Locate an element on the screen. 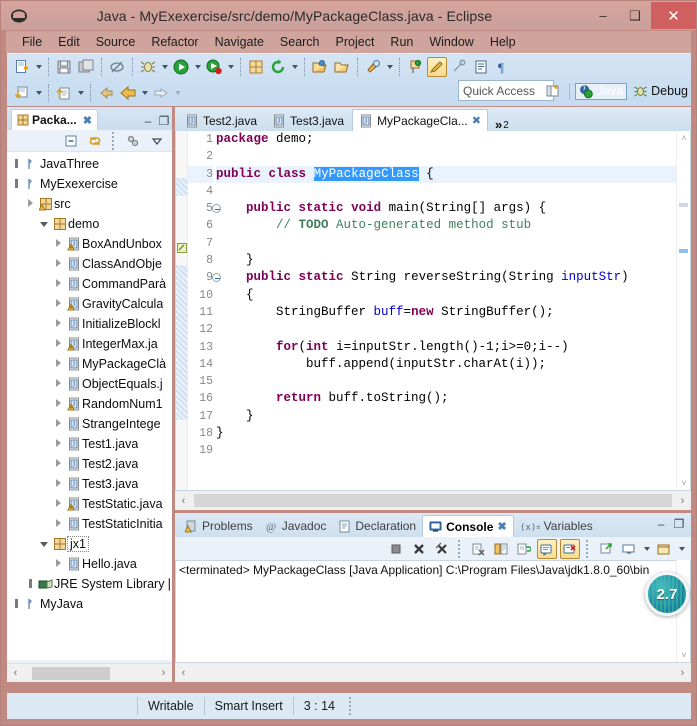 This screenshot has height=726, width=697. menu-navigate: Navigate is located at coordinates (239, 42).